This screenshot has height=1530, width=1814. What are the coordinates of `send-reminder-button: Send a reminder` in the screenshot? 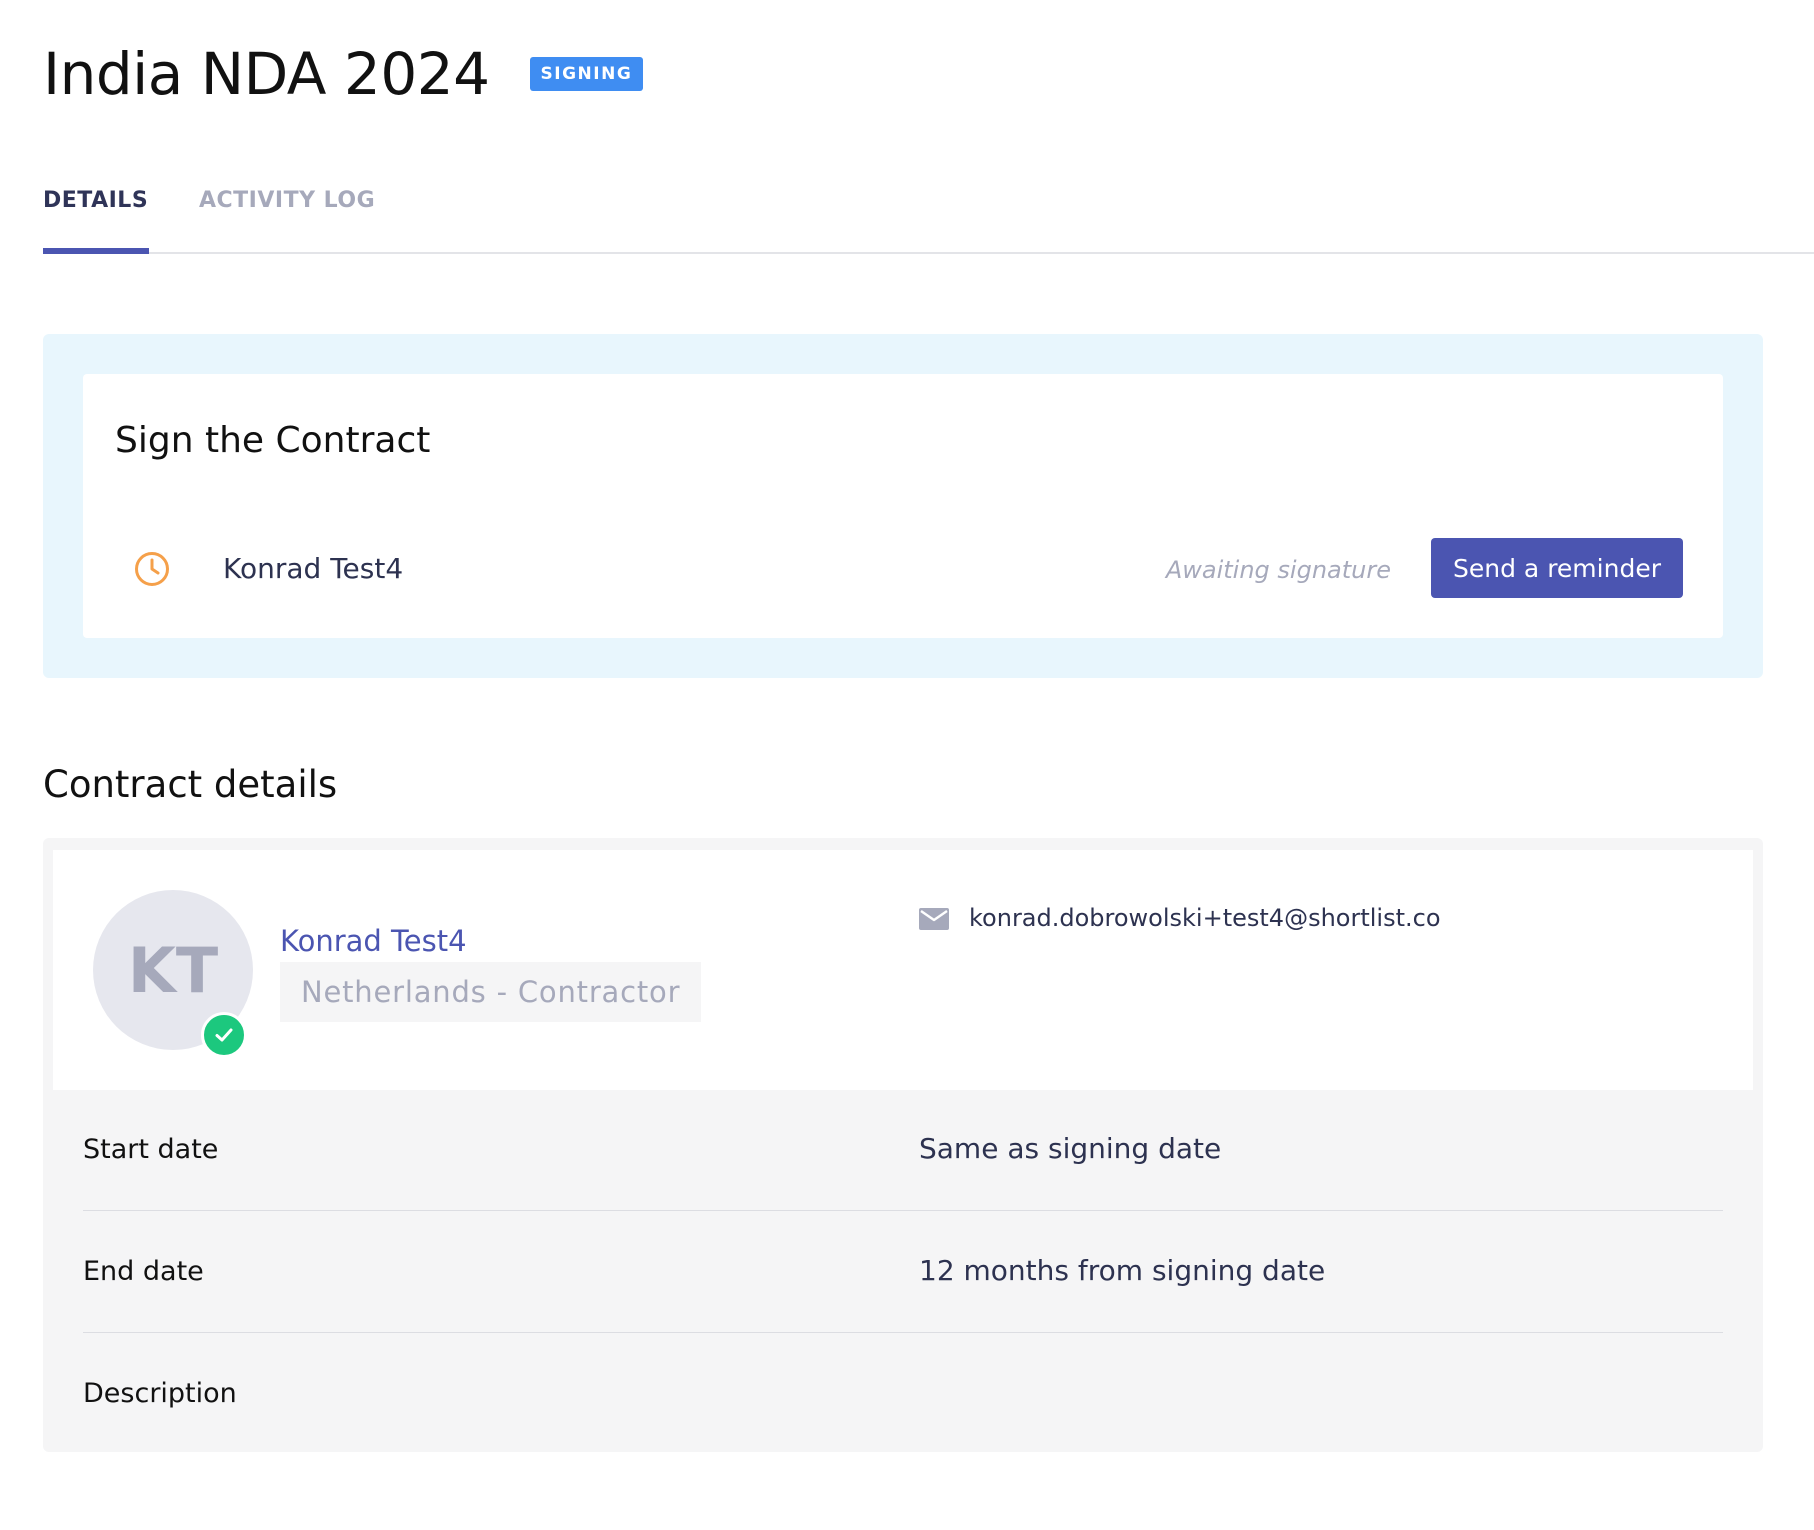 It's located at (1557, 568).